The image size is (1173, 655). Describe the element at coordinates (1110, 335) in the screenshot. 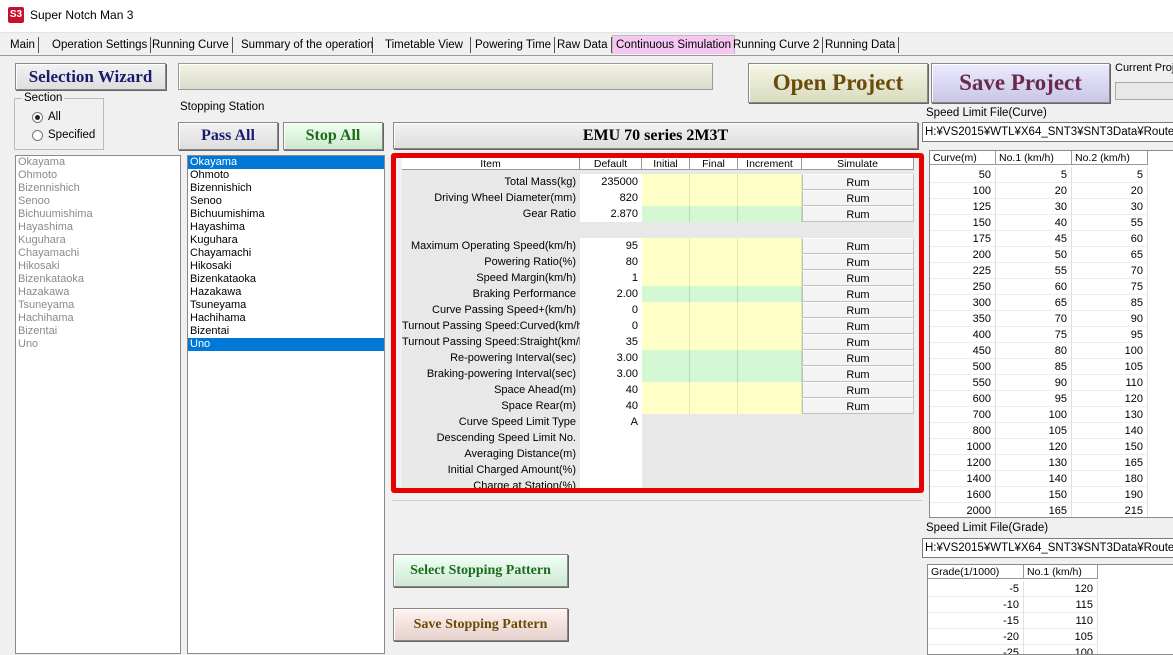

I see `curve-cell: 95` at that location.